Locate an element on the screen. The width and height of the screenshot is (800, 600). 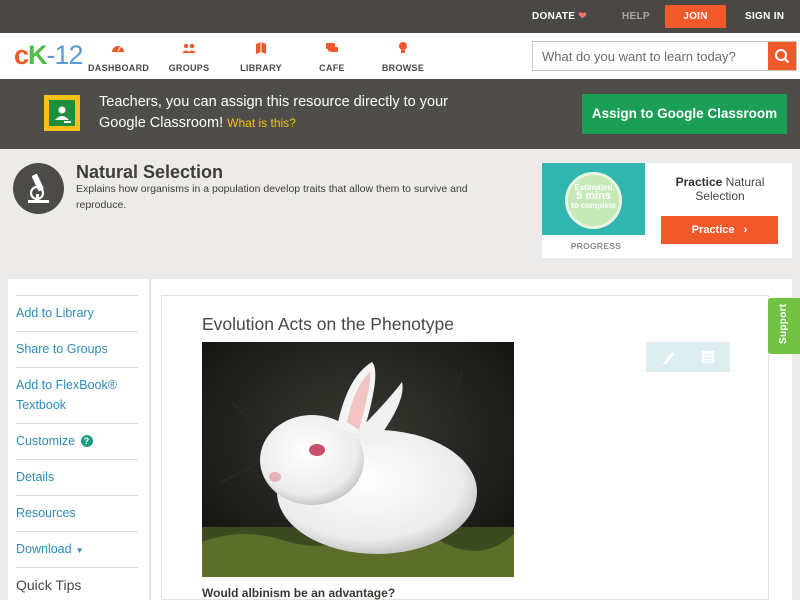
donate-link: DONATE ❤ is located at coordinates (559, 16).